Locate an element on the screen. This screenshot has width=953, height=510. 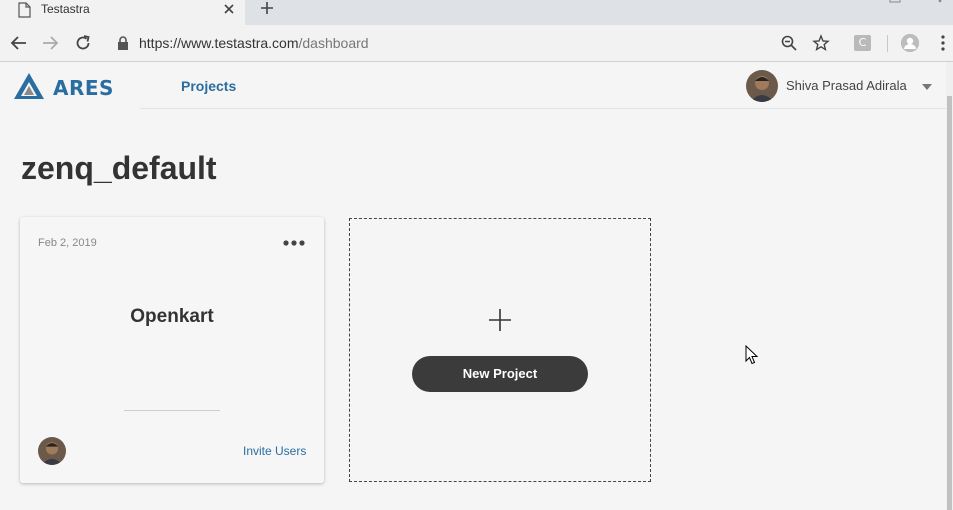
chevron-down-icon is located at coordinates (927, 87).